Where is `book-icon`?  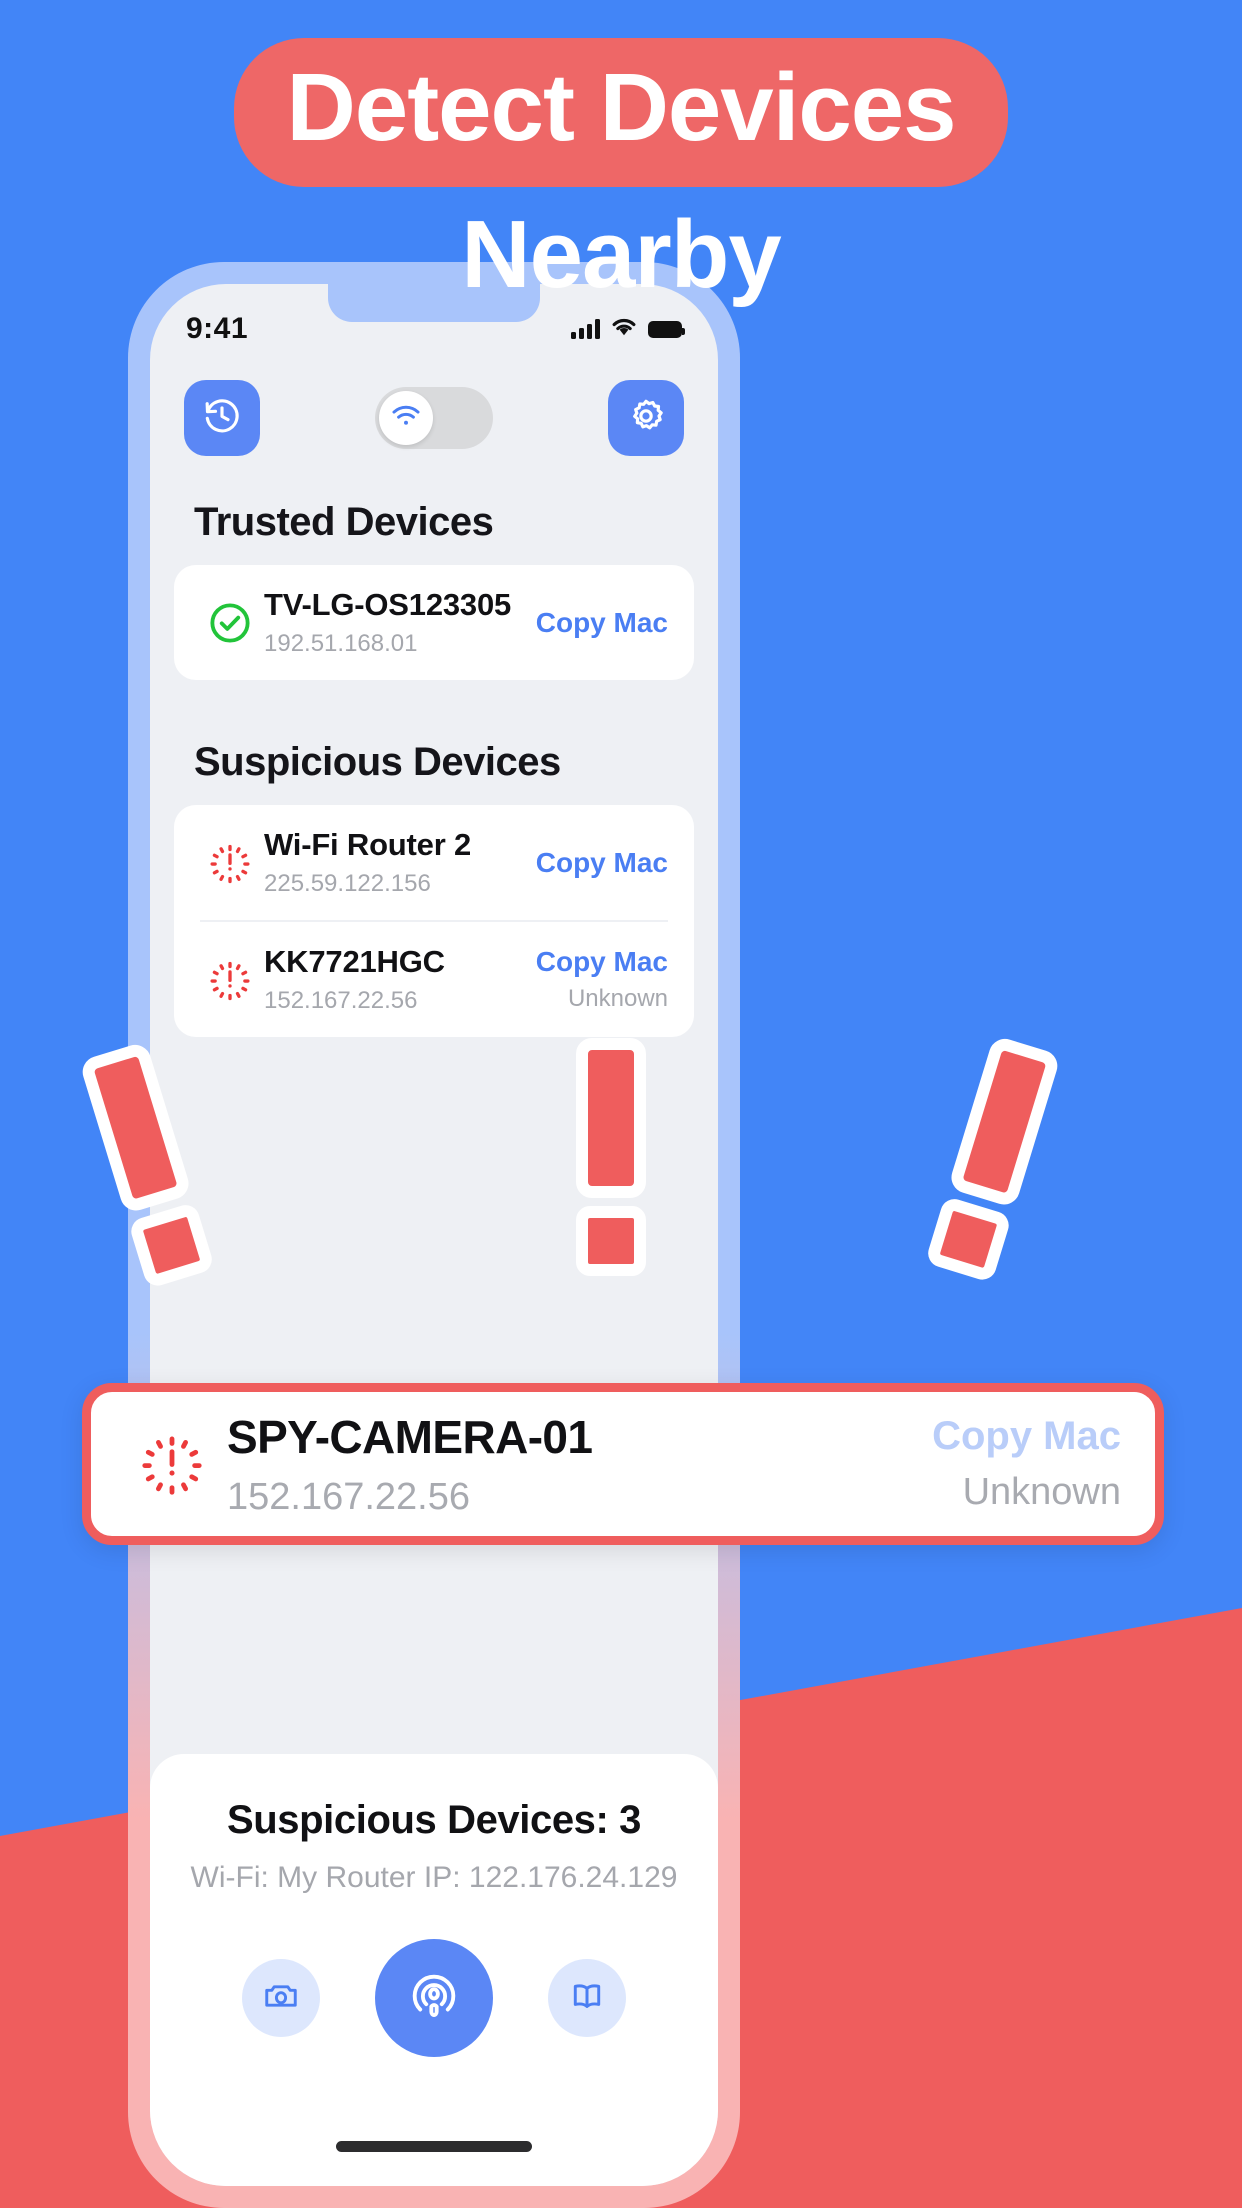 book-icon is located at coordinates (587, 1998).